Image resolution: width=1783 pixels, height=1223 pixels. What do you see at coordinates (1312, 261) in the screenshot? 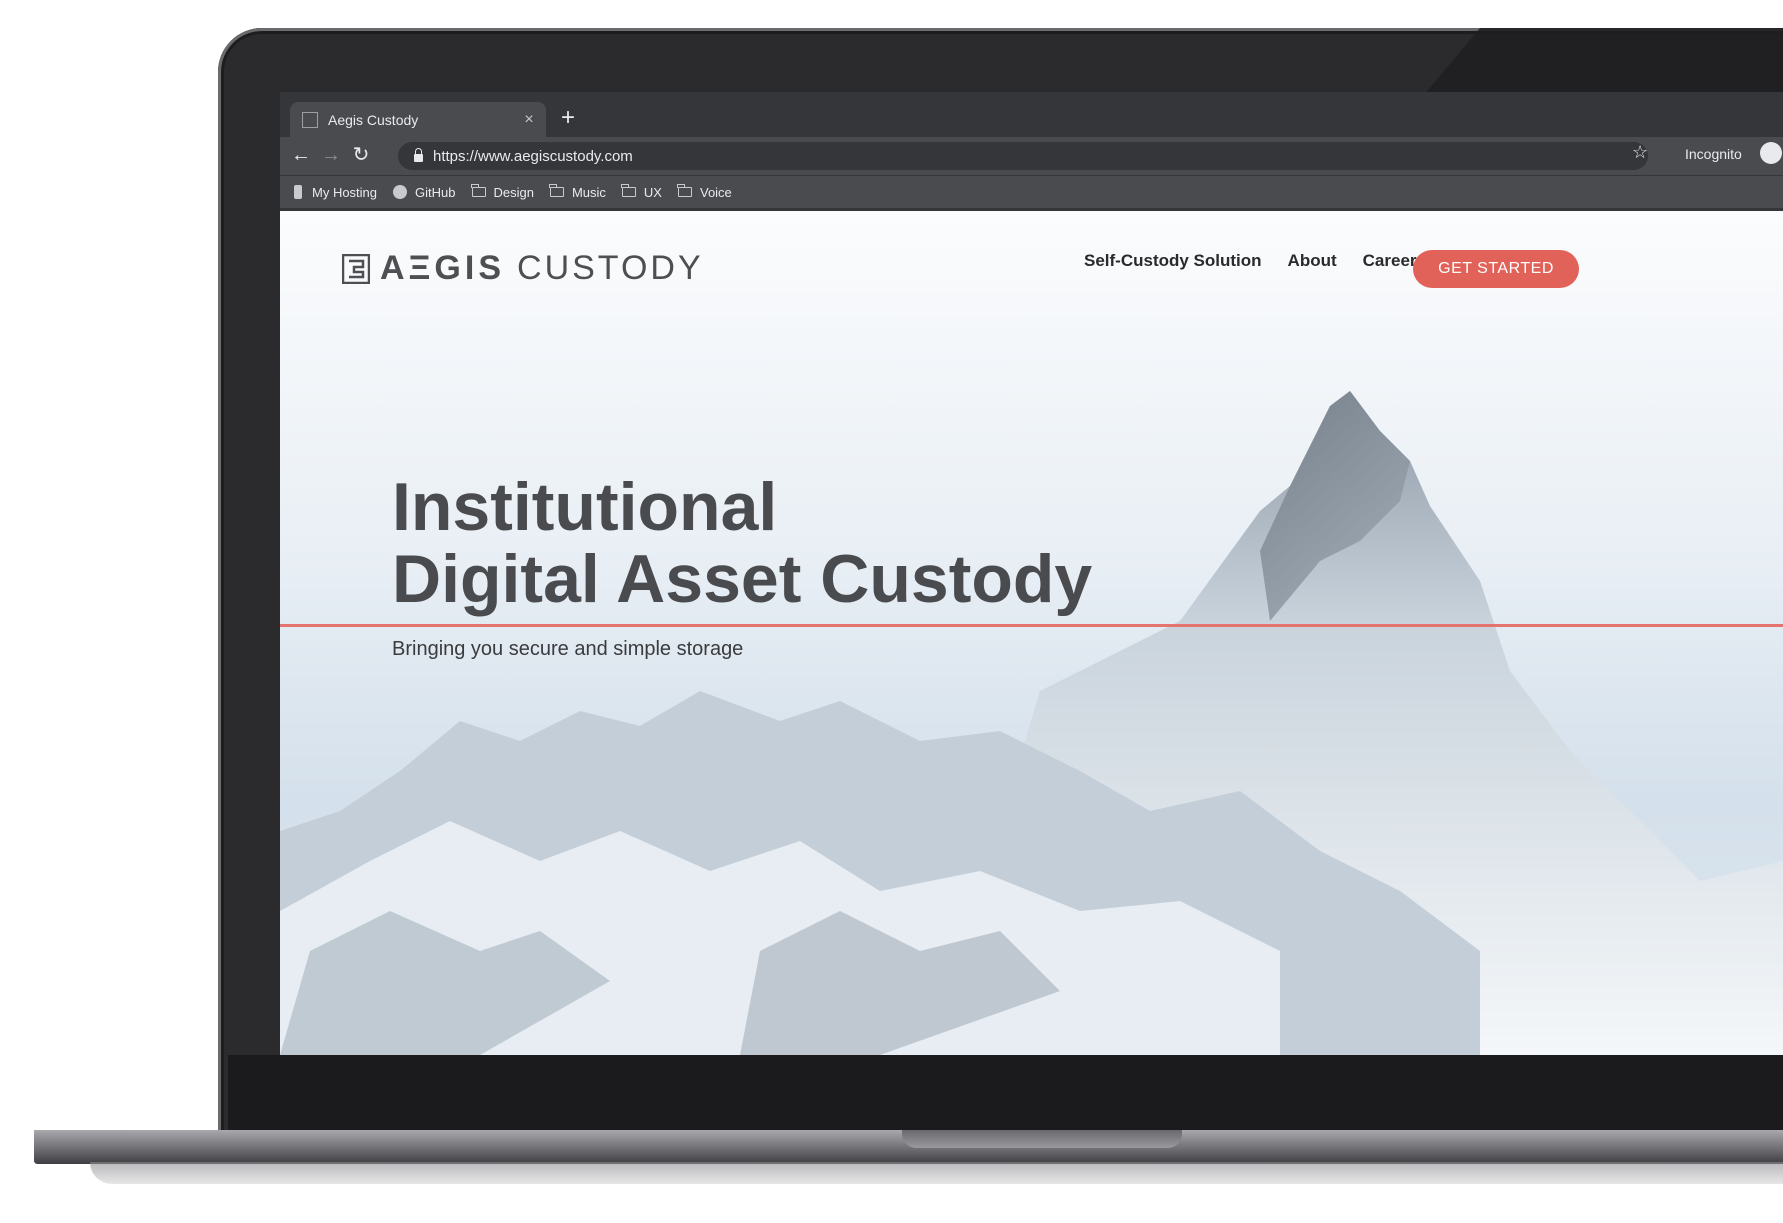
I see `nav-about: About` at bounding box center [1312, 261].